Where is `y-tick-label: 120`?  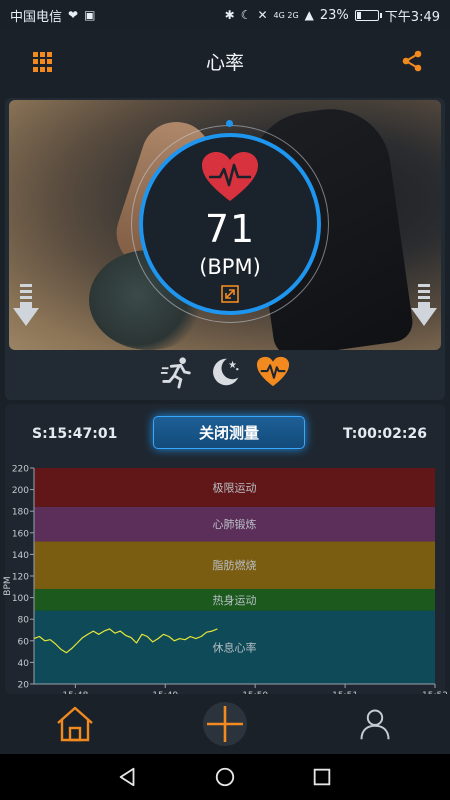 y-tick-label: 120 is located at coordinates (20, 578).